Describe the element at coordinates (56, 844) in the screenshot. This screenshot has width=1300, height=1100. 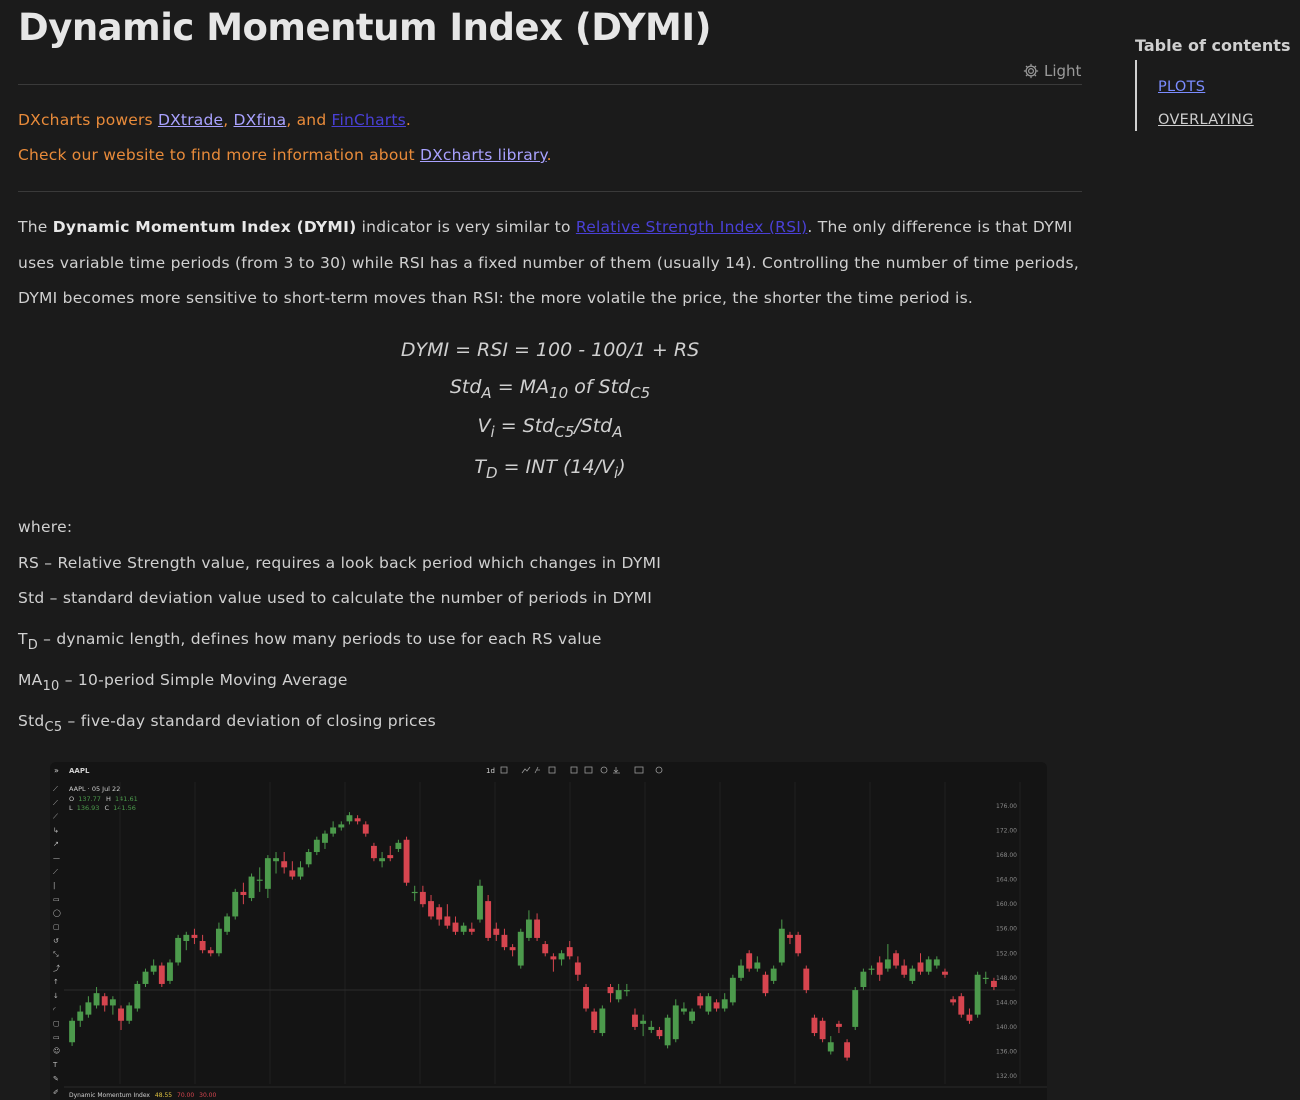
I see `drawing-tool-icon: ↗` at that location.